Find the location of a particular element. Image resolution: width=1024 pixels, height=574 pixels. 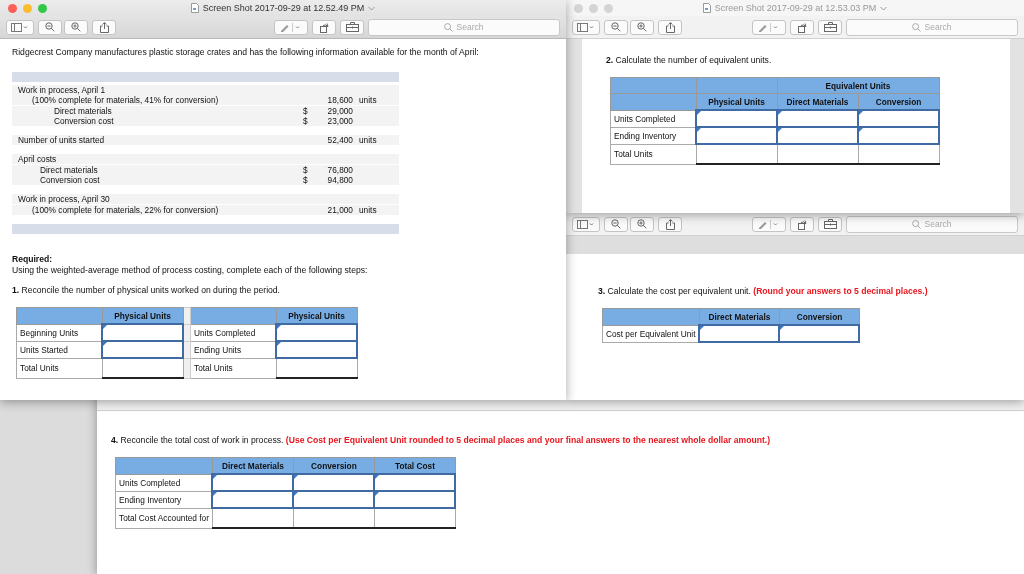

row-label: April costs is located at coordinates (37, 159).